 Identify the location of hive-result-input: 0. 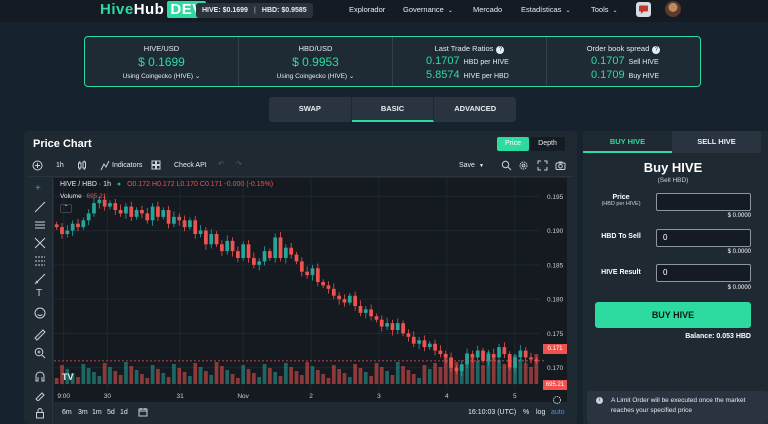
(703, 273).